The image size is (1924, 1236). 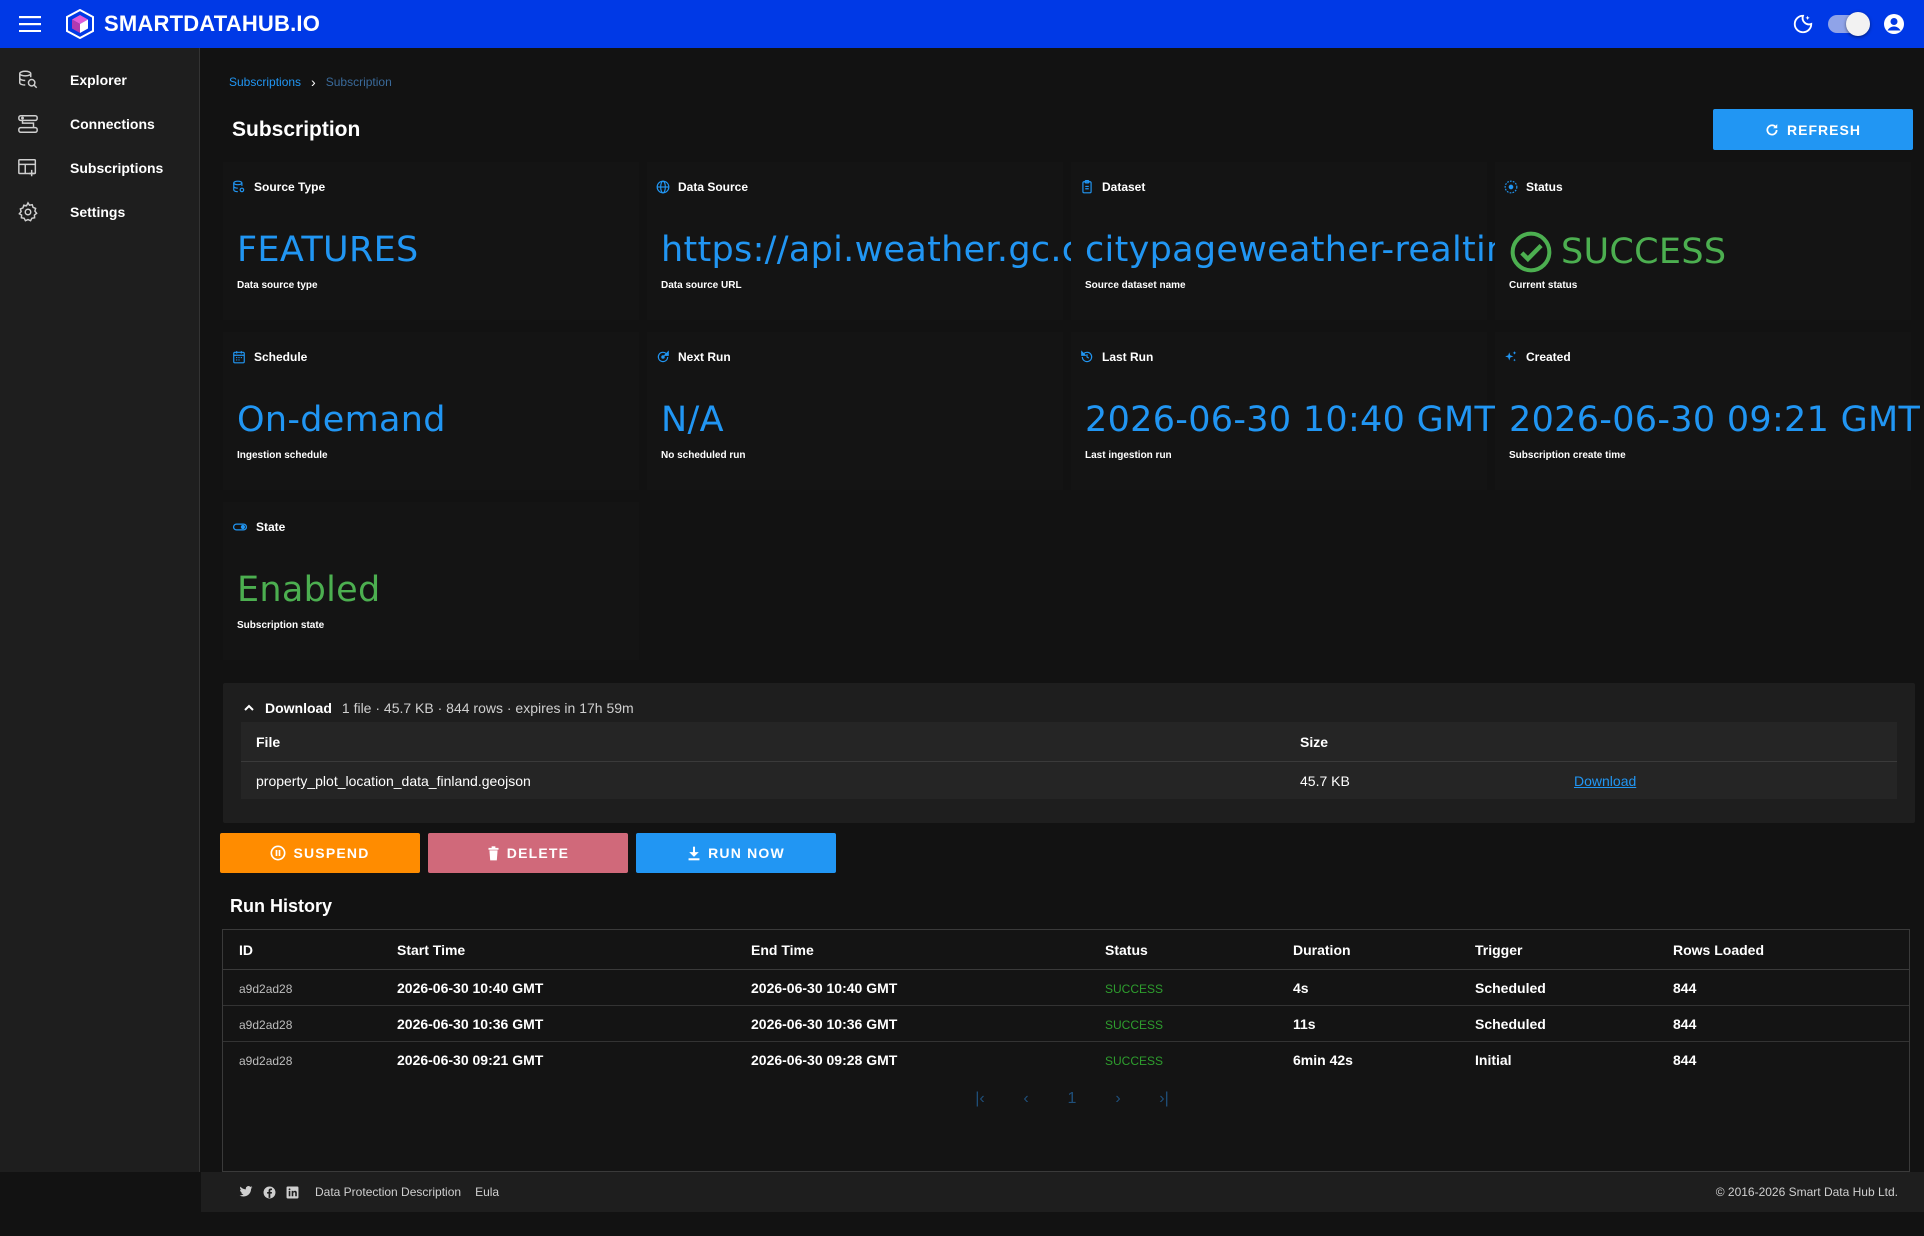 What do you see at coordinates (331, 853) in the screenshot?
I see `suspend-label: SUSPEND` at bounding box center [331, 853].